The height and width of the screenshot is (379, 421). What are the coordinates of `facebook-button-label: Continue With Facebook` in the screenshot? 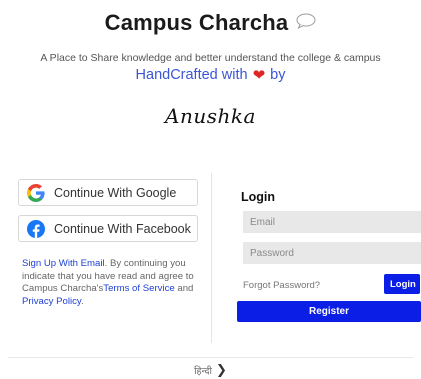 It's located at (122, 228).